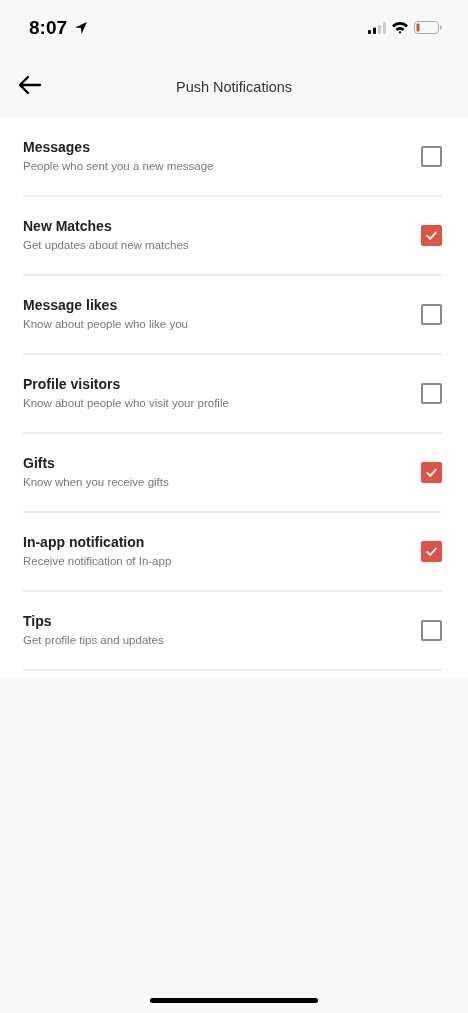 This screenshot has width=468, height=1013. I want to click on setting-title: New Matches, so click(68, 226).